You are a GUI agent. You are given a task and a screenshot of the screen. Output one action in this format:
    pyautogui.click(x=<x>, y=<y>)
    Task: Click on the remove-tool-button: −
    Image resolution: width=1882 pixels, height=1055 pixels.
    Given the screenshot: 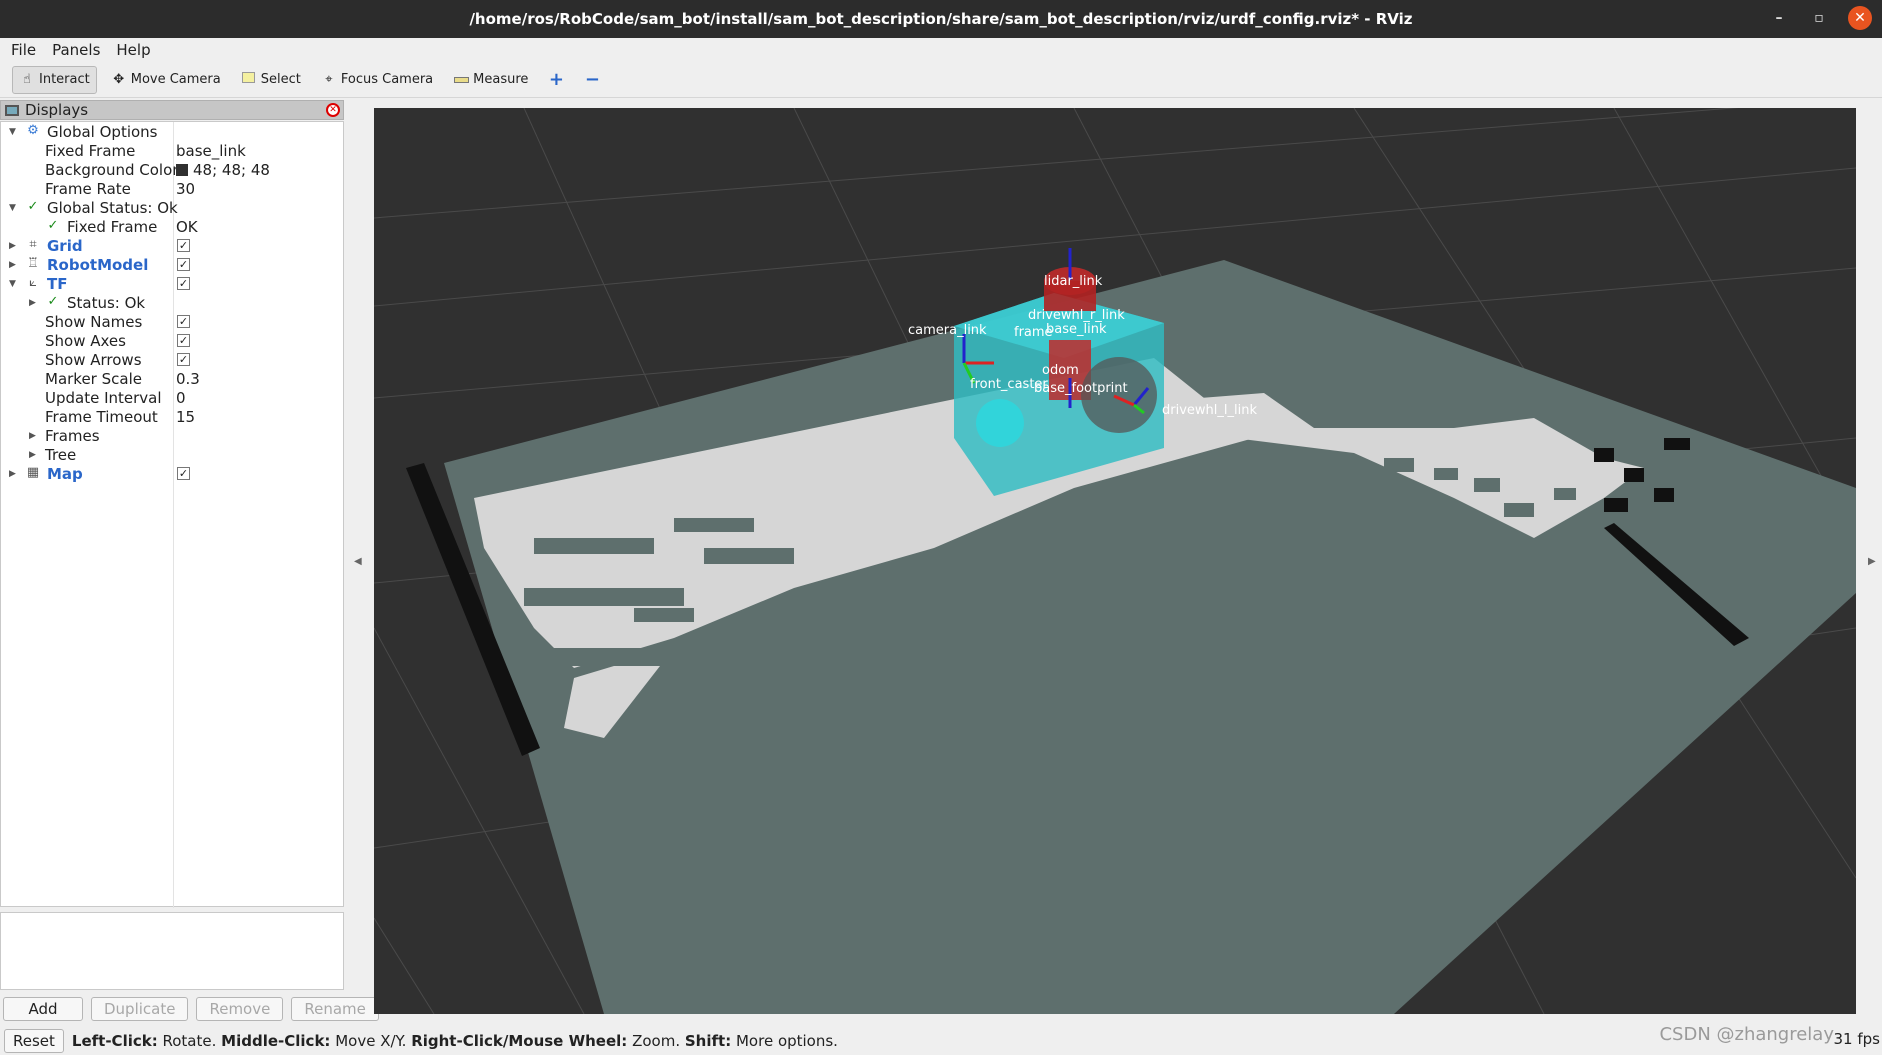 What is the action you would take?
    pyautogui.click(x=592, y=80)
    